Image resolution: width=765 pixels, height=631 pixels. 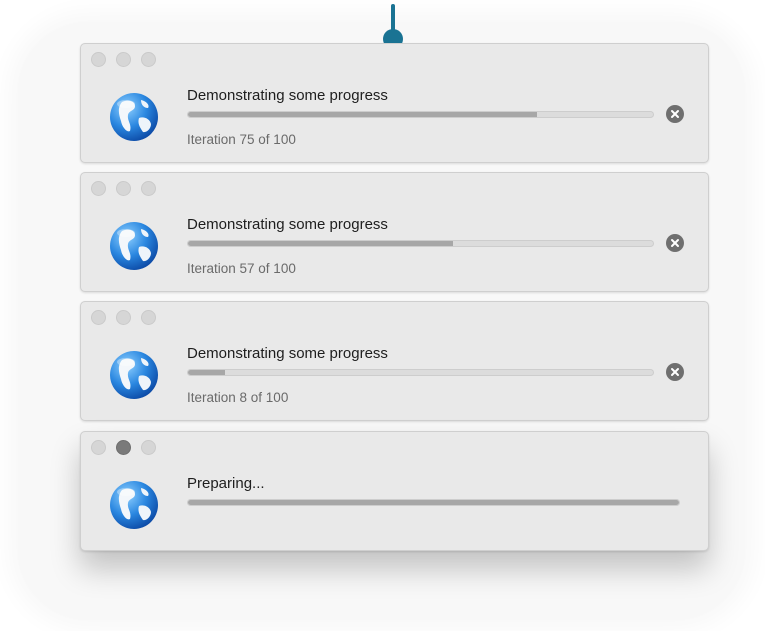 What do you see at coordinates (241, 139) in the screenshot?
I see `iteration-status: Iteration 75 of 100` at bounding box center [241, 139].